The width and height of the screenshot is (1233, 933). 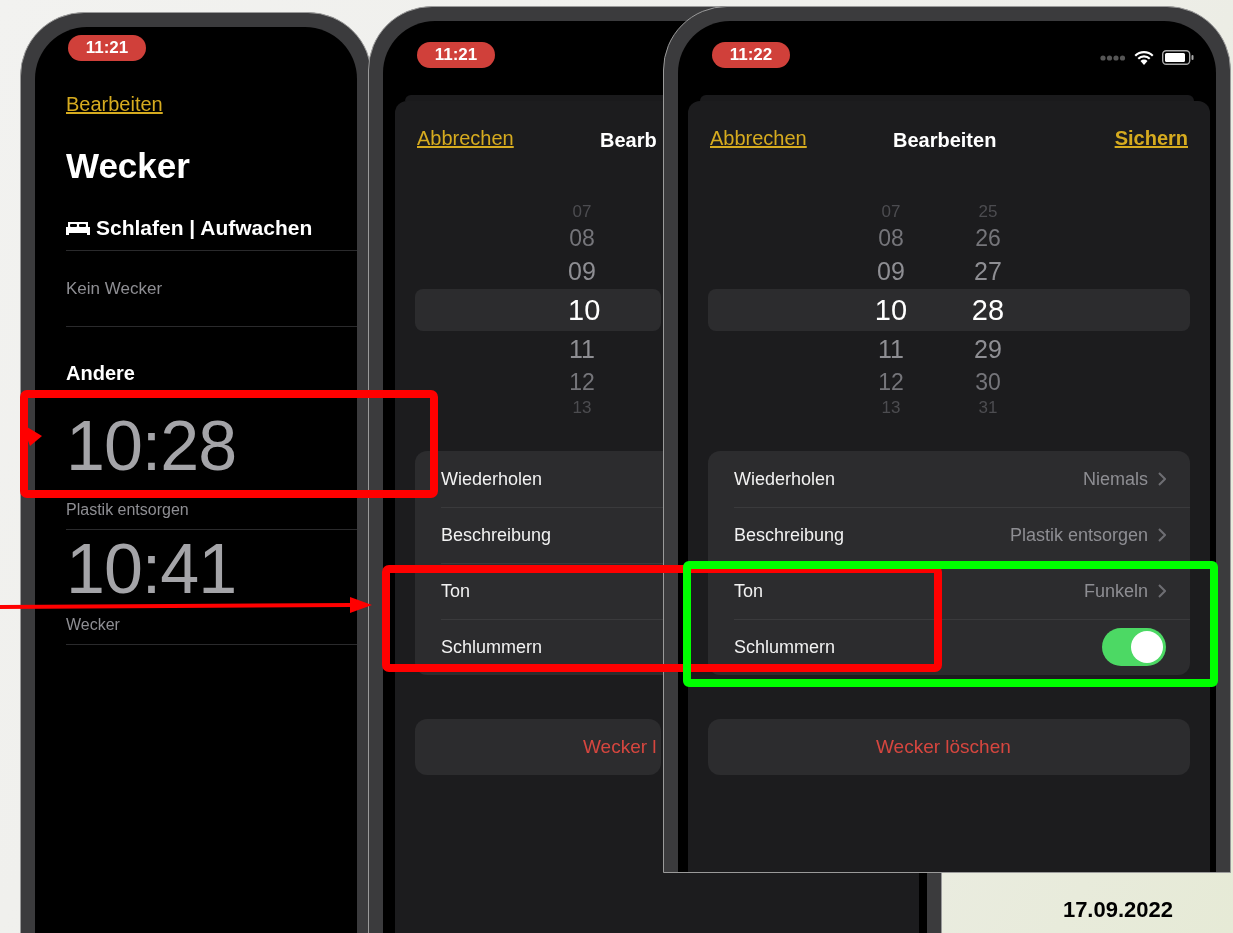 What do you see at coordinates (949, 349) in the screenshot?
I see `picker-row: 11 29` at bounding box center [949, 349].